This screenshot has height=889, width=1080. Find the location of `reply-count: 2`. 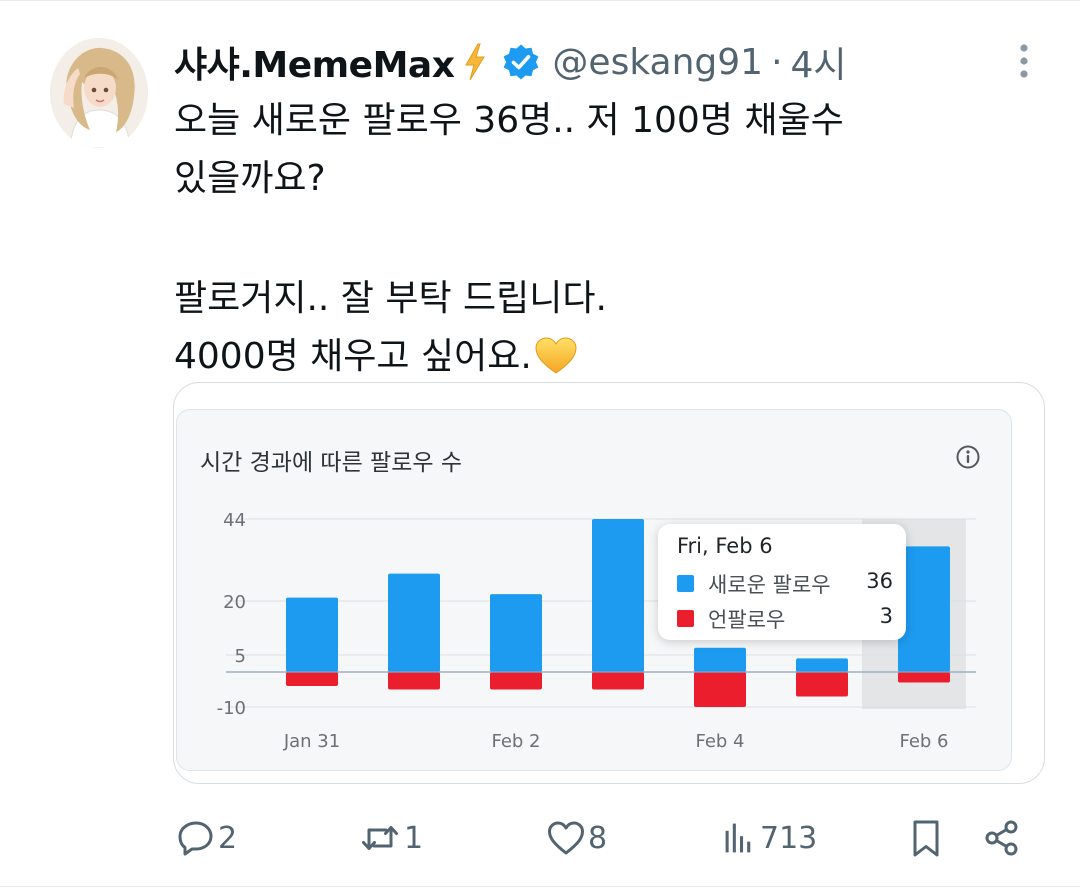

reply-count: 2 is located at coordinates (228, 838).